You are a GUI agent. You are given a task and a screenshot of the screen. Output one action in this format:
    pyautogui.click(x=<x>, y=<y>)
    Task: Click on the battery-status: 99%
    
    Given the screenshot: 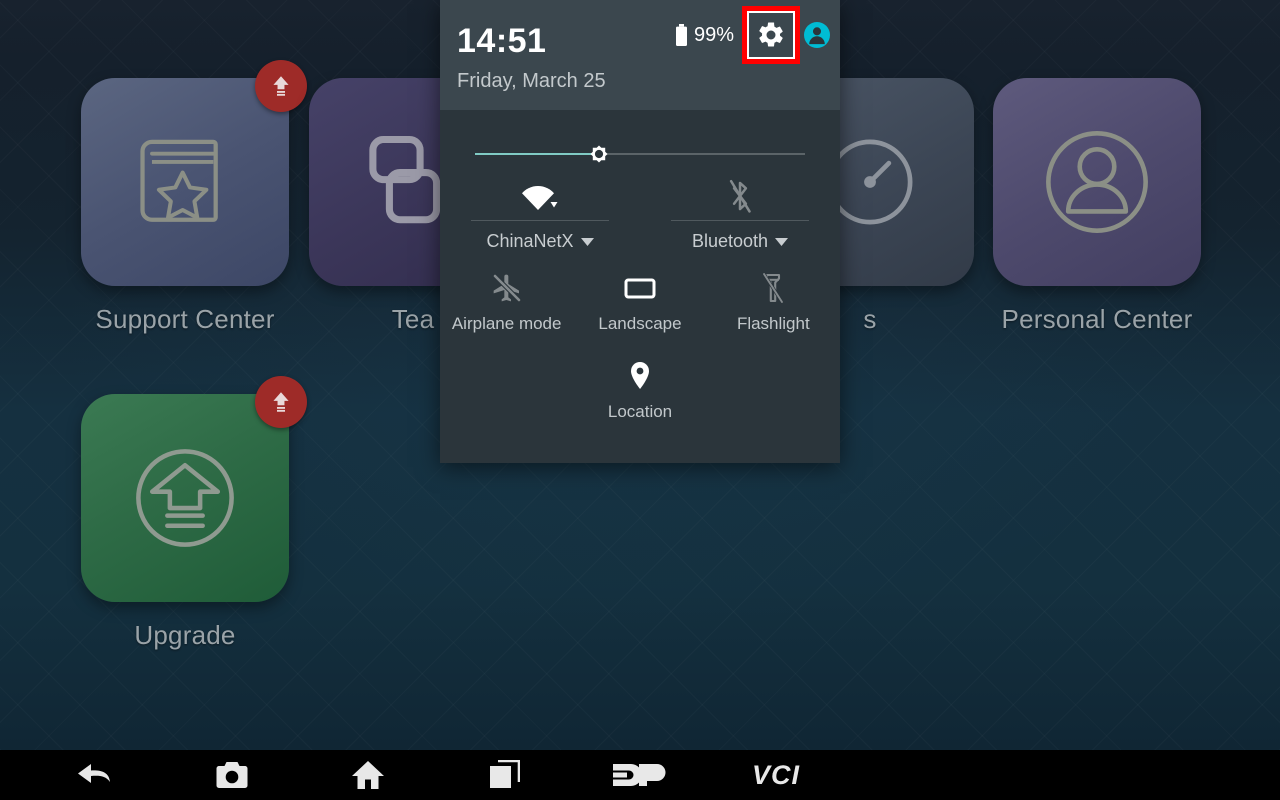 What is the action you would take?
    pyautogui.click(x=704, y=35)
    